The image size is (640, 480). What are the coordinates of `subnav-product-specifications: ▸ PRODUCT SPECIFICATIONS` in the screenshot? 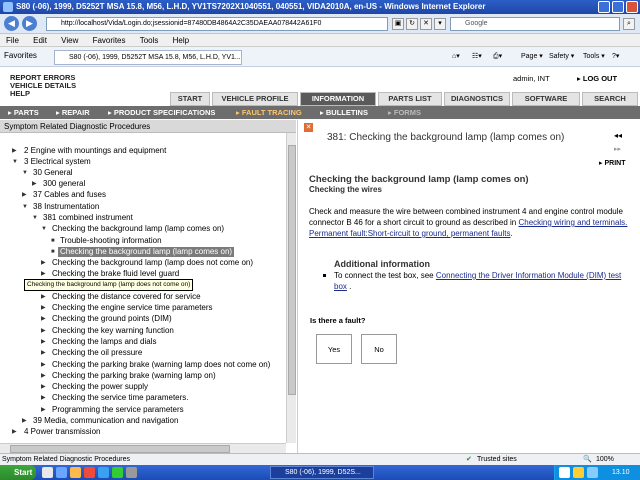 It's located at (161, 112).